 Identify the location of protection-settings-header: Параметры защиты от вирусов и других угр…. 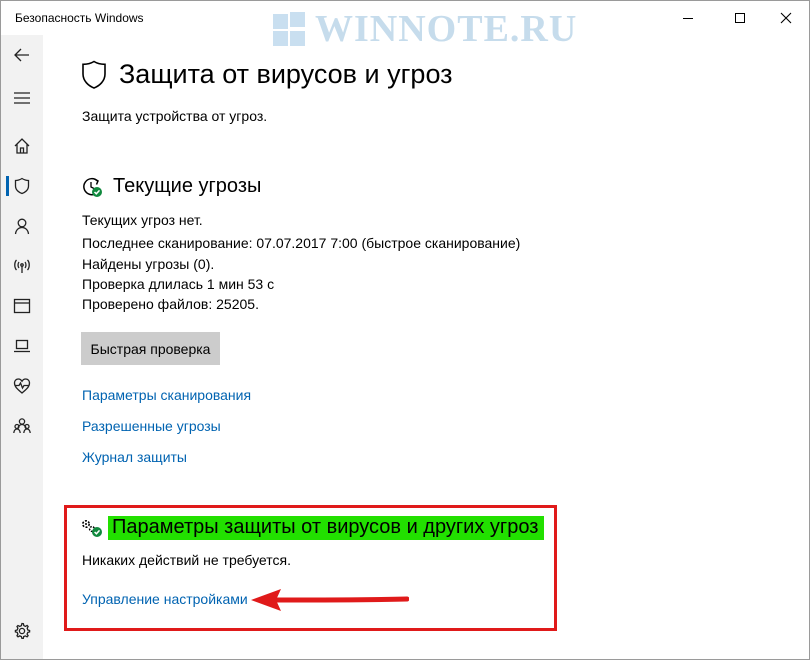
(312, 528).